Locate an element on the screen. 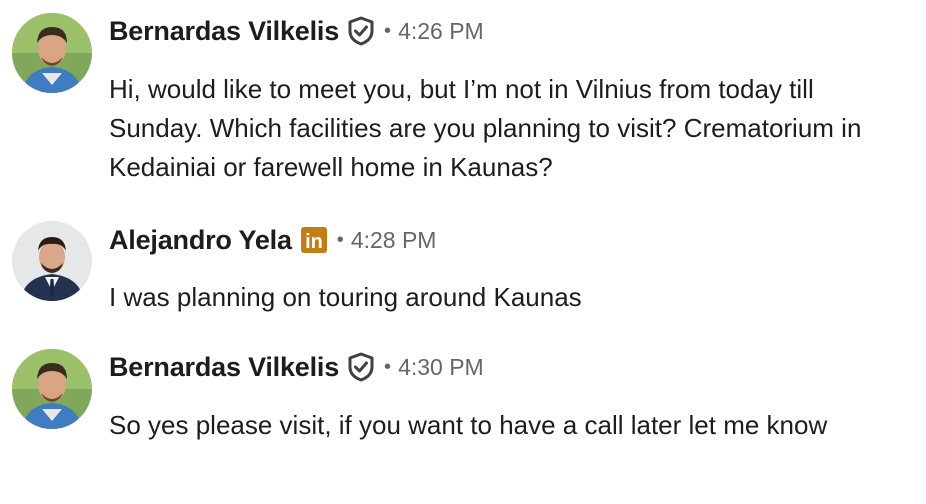 This screenshot has width=926, height=504. message-header: Bernardas Vilkelis • 4:30 PM is located at coordinates (296, 367).